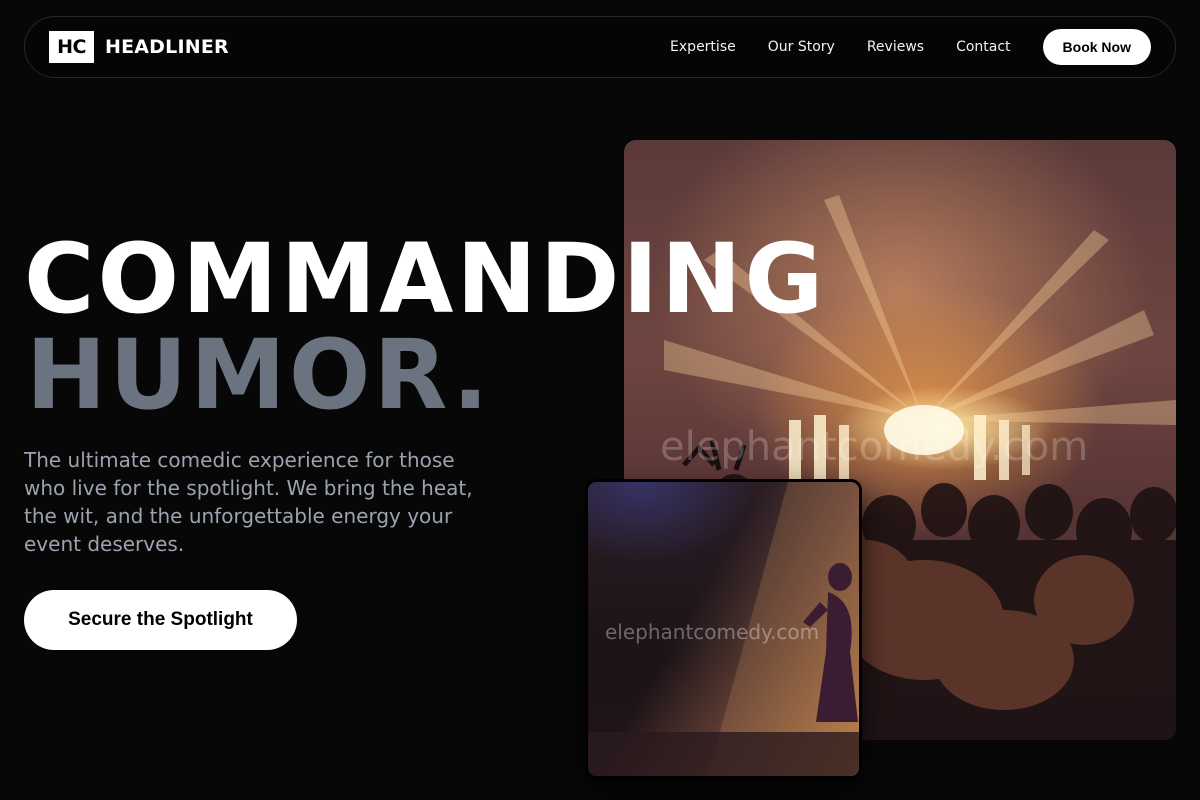 The image size is (1200, 800). What do you see at coordinates (703, 47) in the screenshot?
I see `nav-link-expertise: Expertise` at bounding box center [703, 47].